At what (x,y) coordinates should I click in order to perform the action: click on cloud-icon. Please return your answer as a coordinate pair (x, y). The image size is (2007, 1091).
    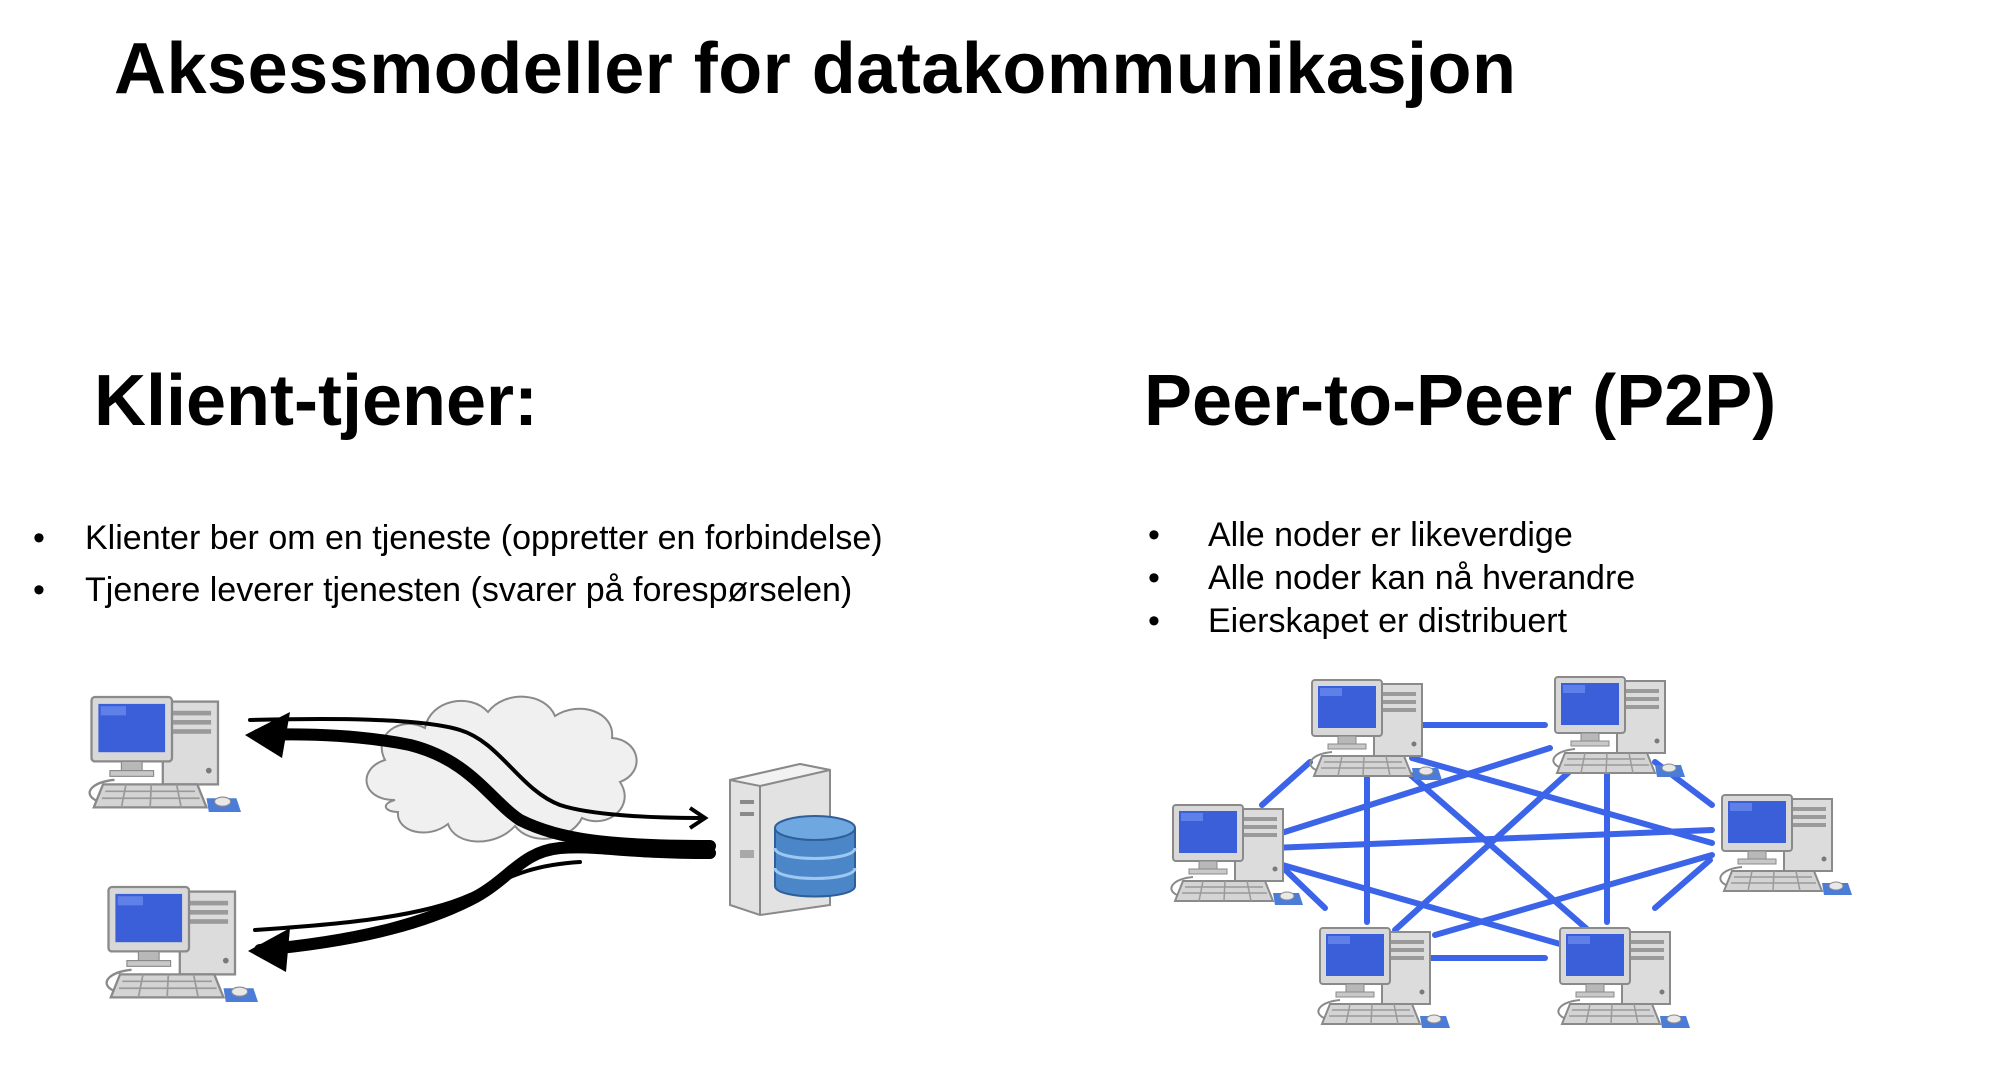
    Looking at the image, I should click on (501, 769).